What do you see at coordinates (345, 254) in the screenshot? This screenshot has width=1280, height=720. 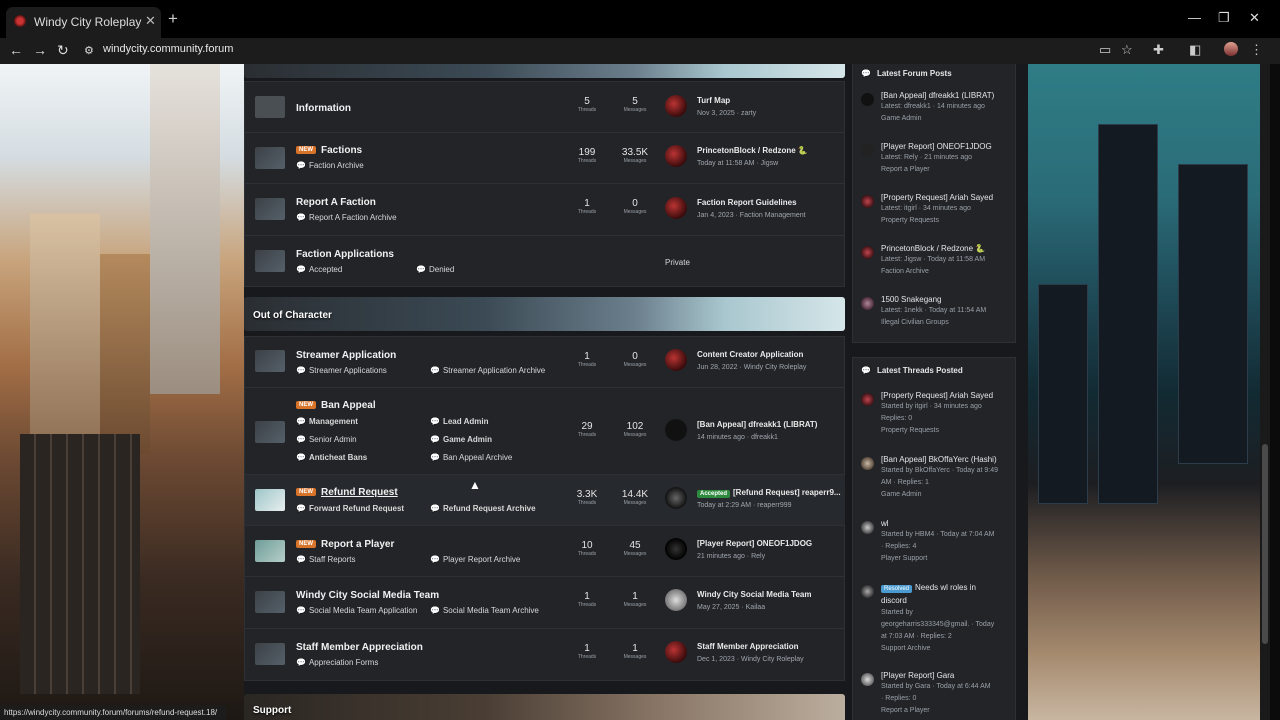 I see `node-title: Faction Applications` at bounding box center [345, 254].